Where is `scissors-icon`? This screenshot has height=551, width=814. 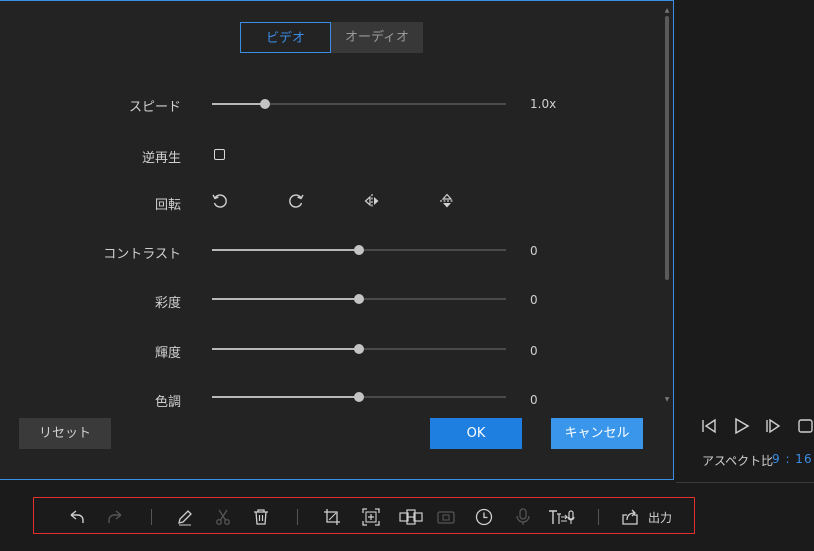 scissors-icon is located at coordinates (223, 517).